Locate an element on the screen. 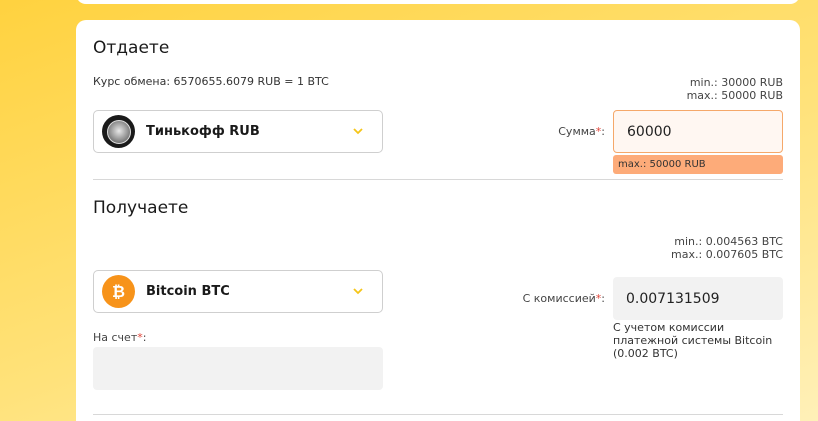 The image size is (818, 421). amount-input: 60000 is located at coordinates (698, 131).